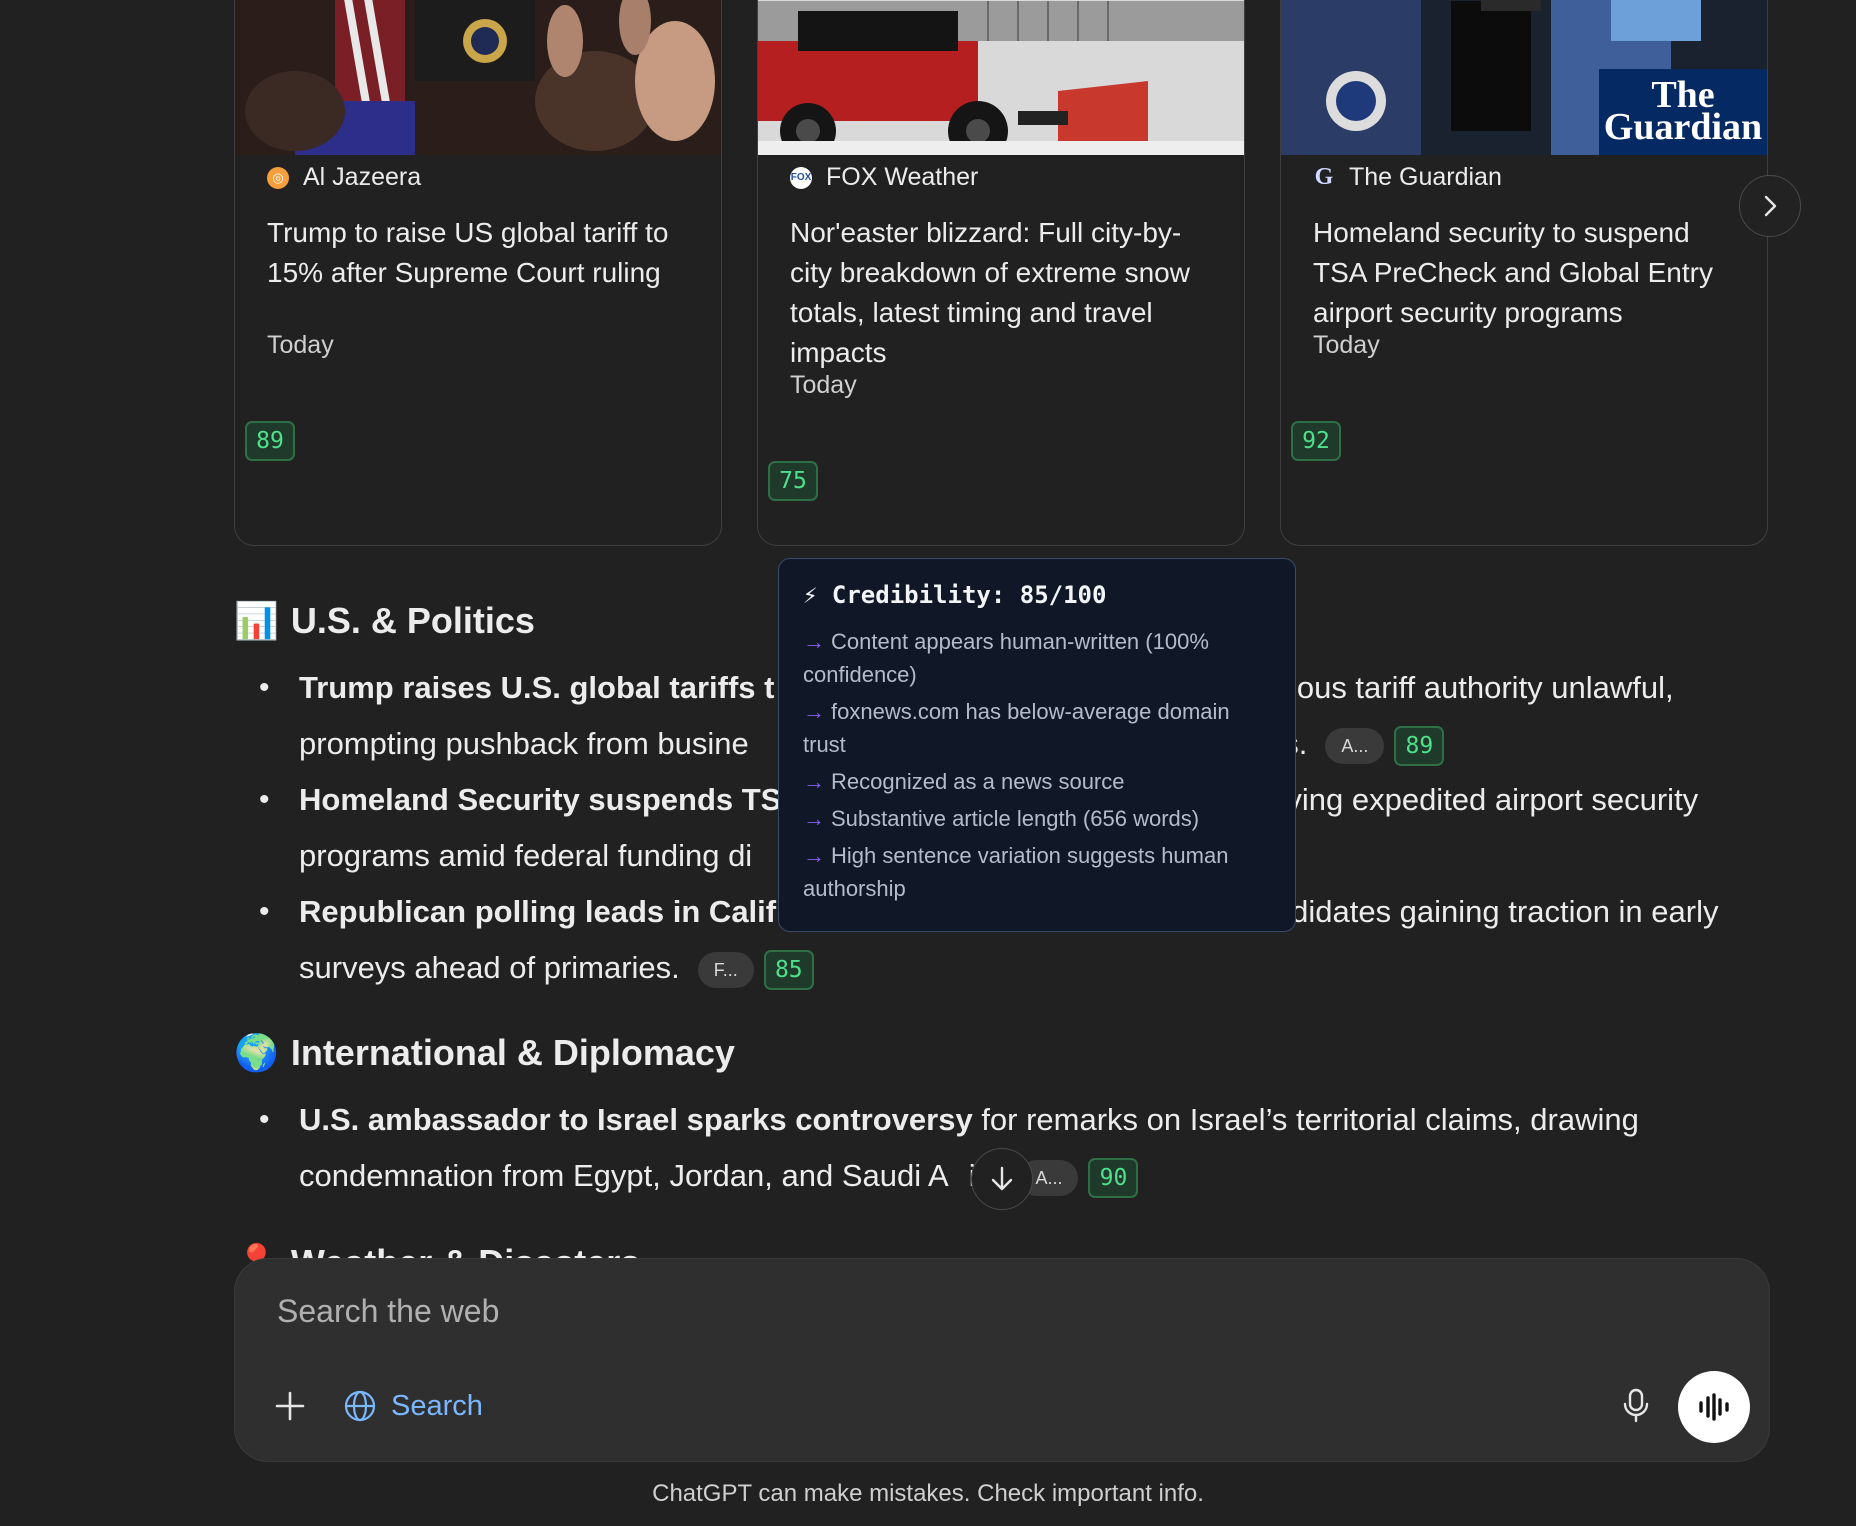  Describe the element at coordinates (1002, 1360) in the screenshot. I see `chat-composer: Search` at that location.